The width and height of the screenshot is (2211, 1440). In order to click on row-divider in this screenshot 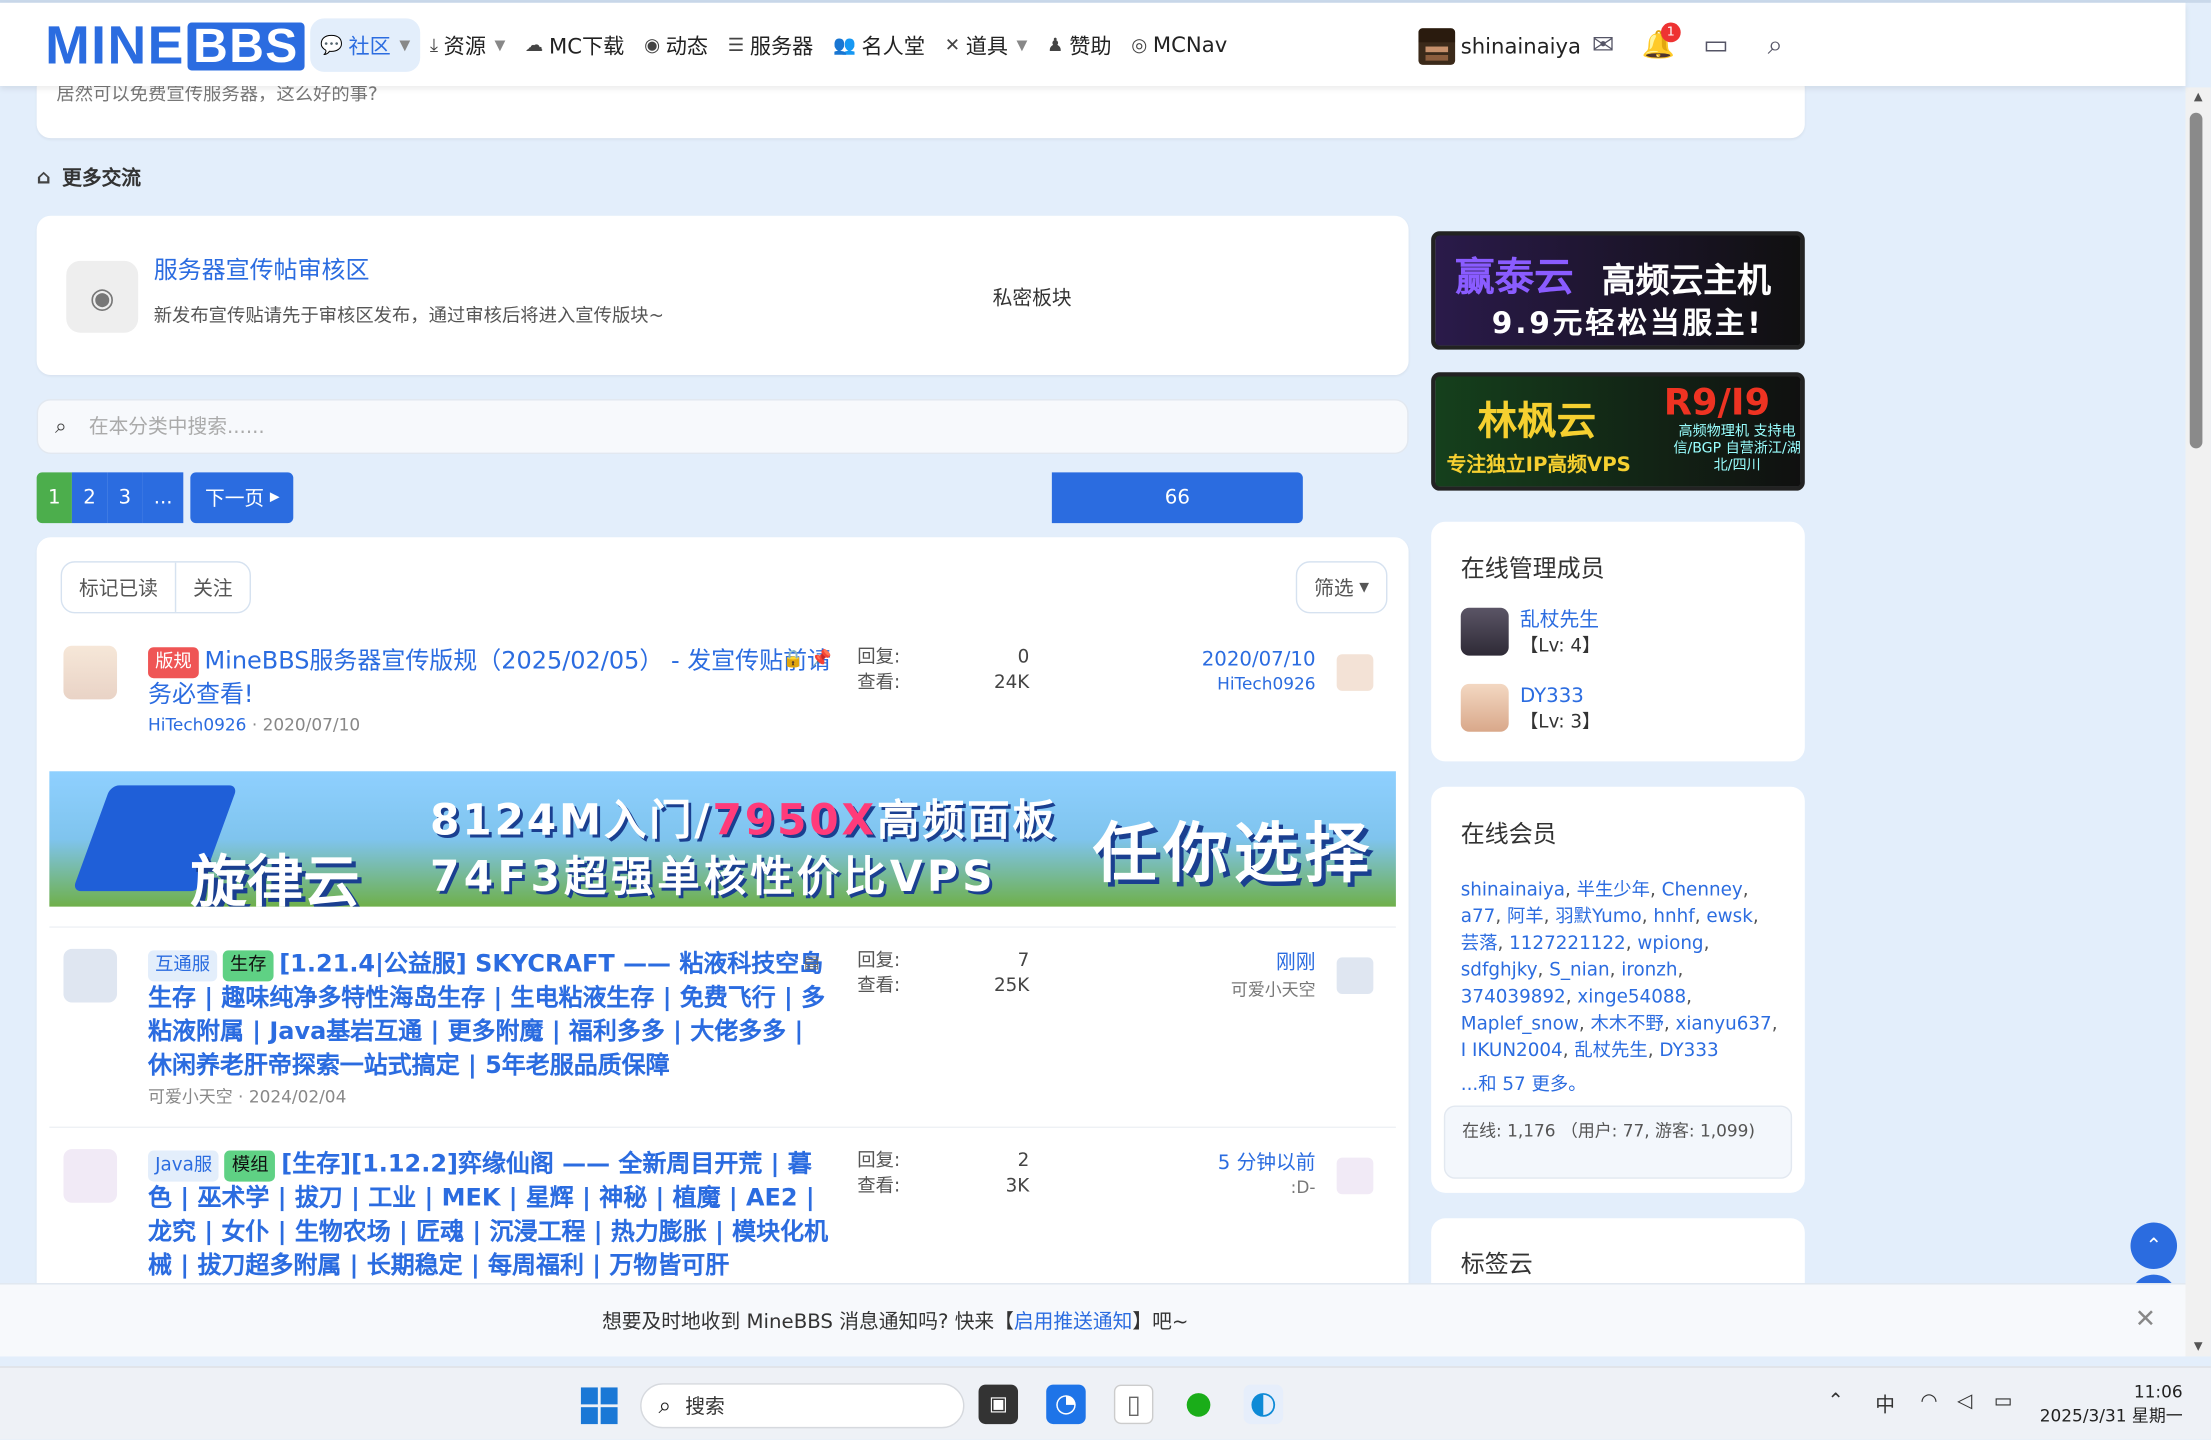, I will do `click(722, 927)`.